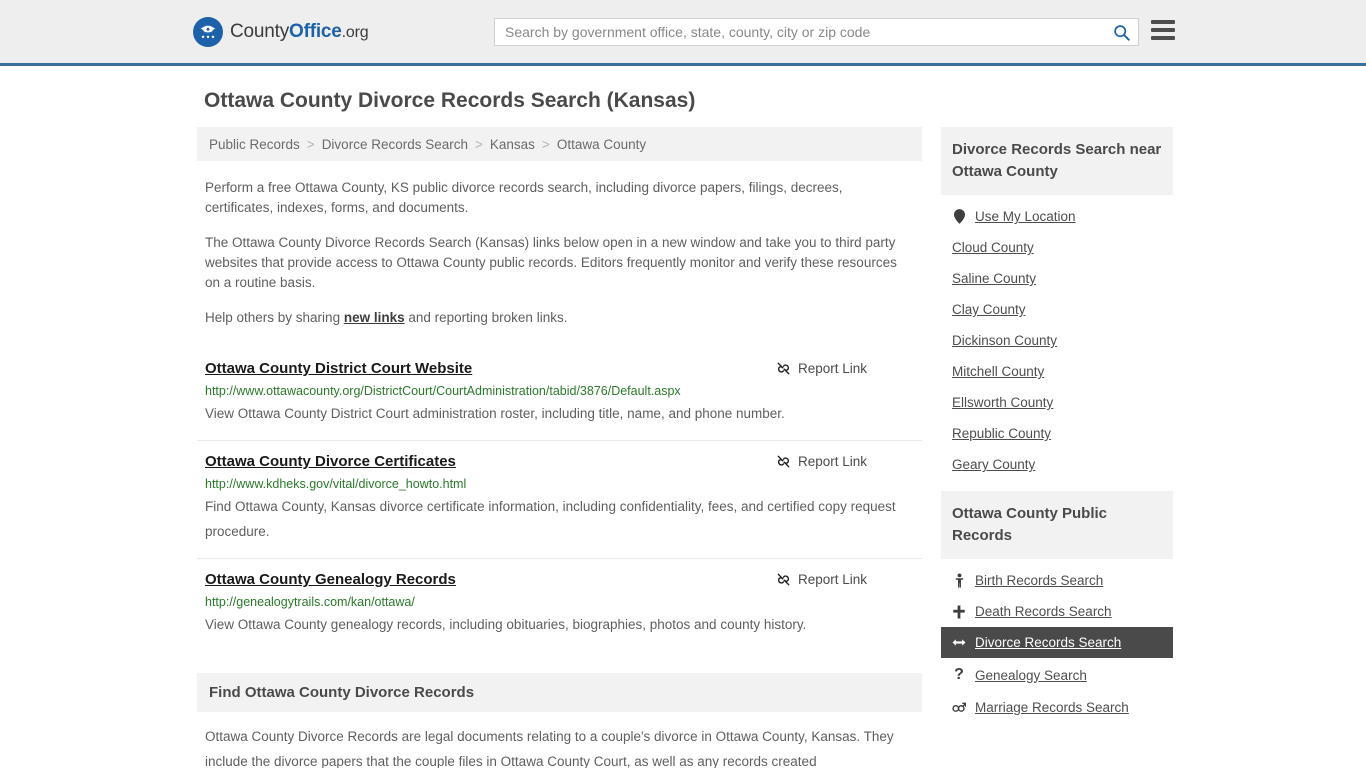  What do you see at coordinates (959, 642) in the screenshot?
I see `left-right-arrow-icon` at bounding box center [959, 642].